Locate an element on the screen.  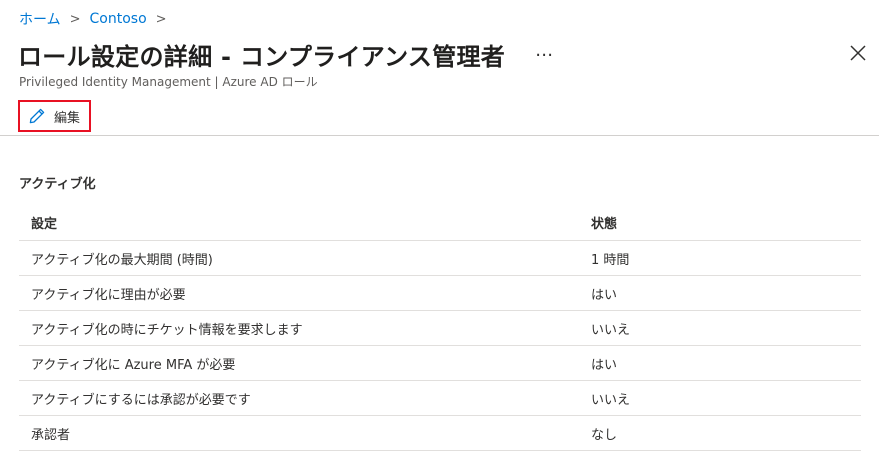
edit-button: 編集 is located at coordinates (55, 116).